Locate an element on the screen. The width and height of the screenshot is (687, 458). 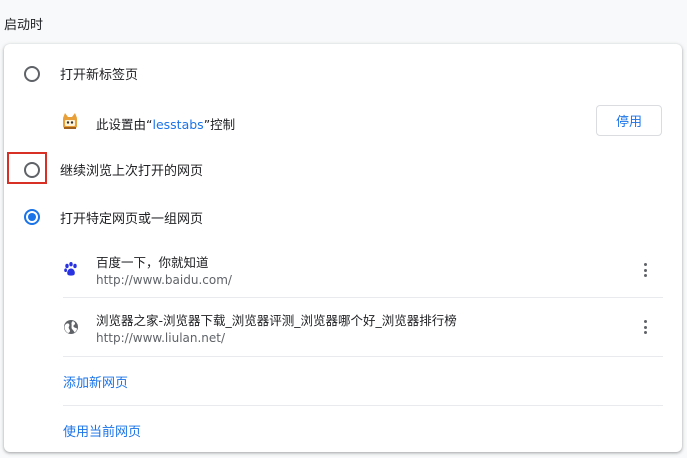
add-new-page-link: 添加新网页 is located at coordinates (95, 381).